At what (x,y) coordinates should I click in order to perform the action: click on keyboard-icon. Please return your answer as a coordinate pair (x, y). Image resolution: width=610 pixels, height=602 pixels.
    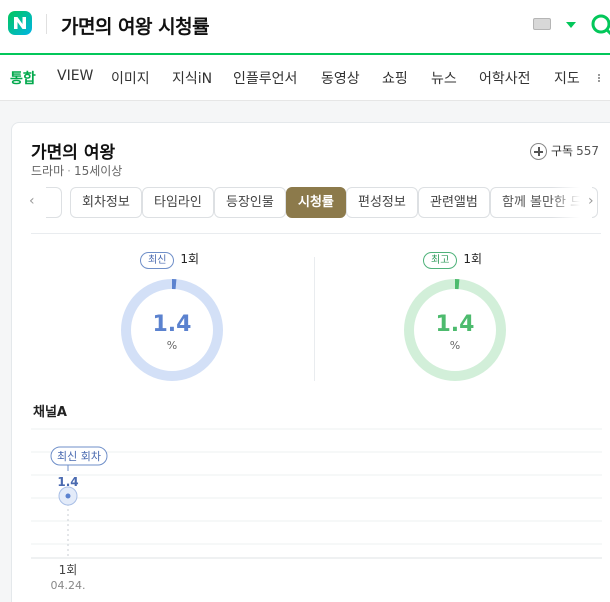
    Looking at the image, I should click on (542, 24).